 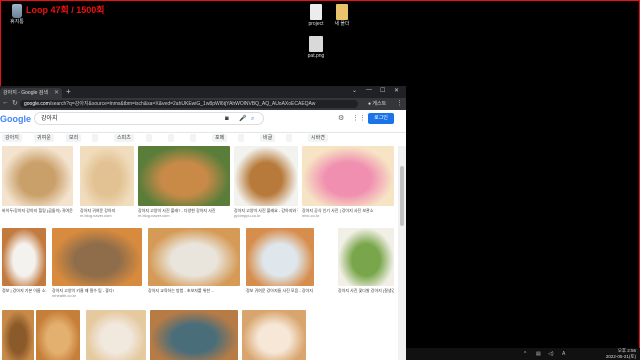 I want to click on image-result-caption: 강아지 고양이 키울 때 필수 팁 - 좋다! mhealth.co.kr, so click(x=97, y=293).